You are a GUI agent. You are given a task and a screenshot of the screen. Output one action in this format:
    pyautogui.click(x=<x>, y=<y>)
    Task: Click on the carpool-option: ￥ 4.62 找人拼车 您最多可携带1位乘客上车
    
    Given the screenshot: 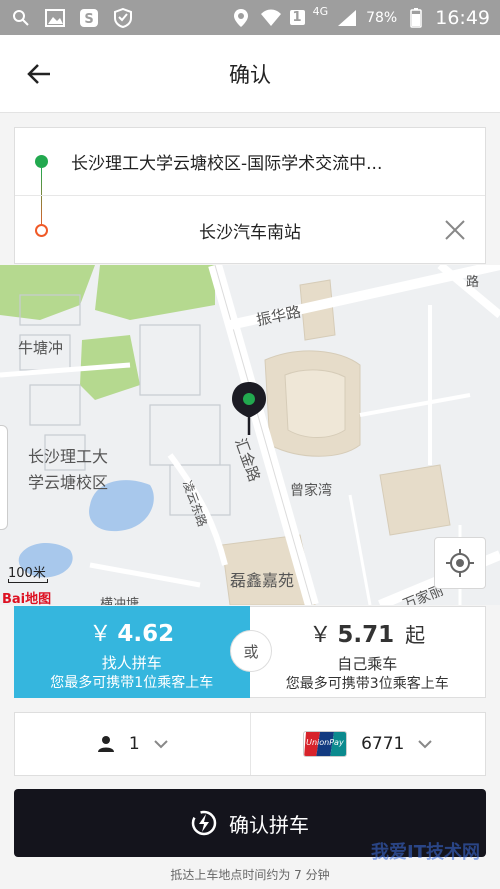 What is the action you would take?
    pyautogui.click(x=132, y=652)
    